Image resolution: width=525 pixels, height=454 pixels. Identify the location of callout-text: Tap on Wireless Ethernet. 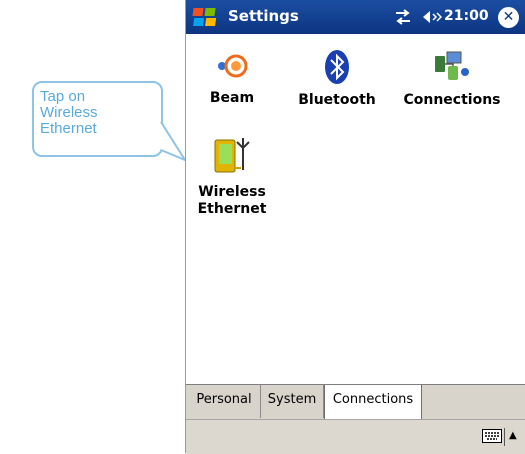
(69, 113).